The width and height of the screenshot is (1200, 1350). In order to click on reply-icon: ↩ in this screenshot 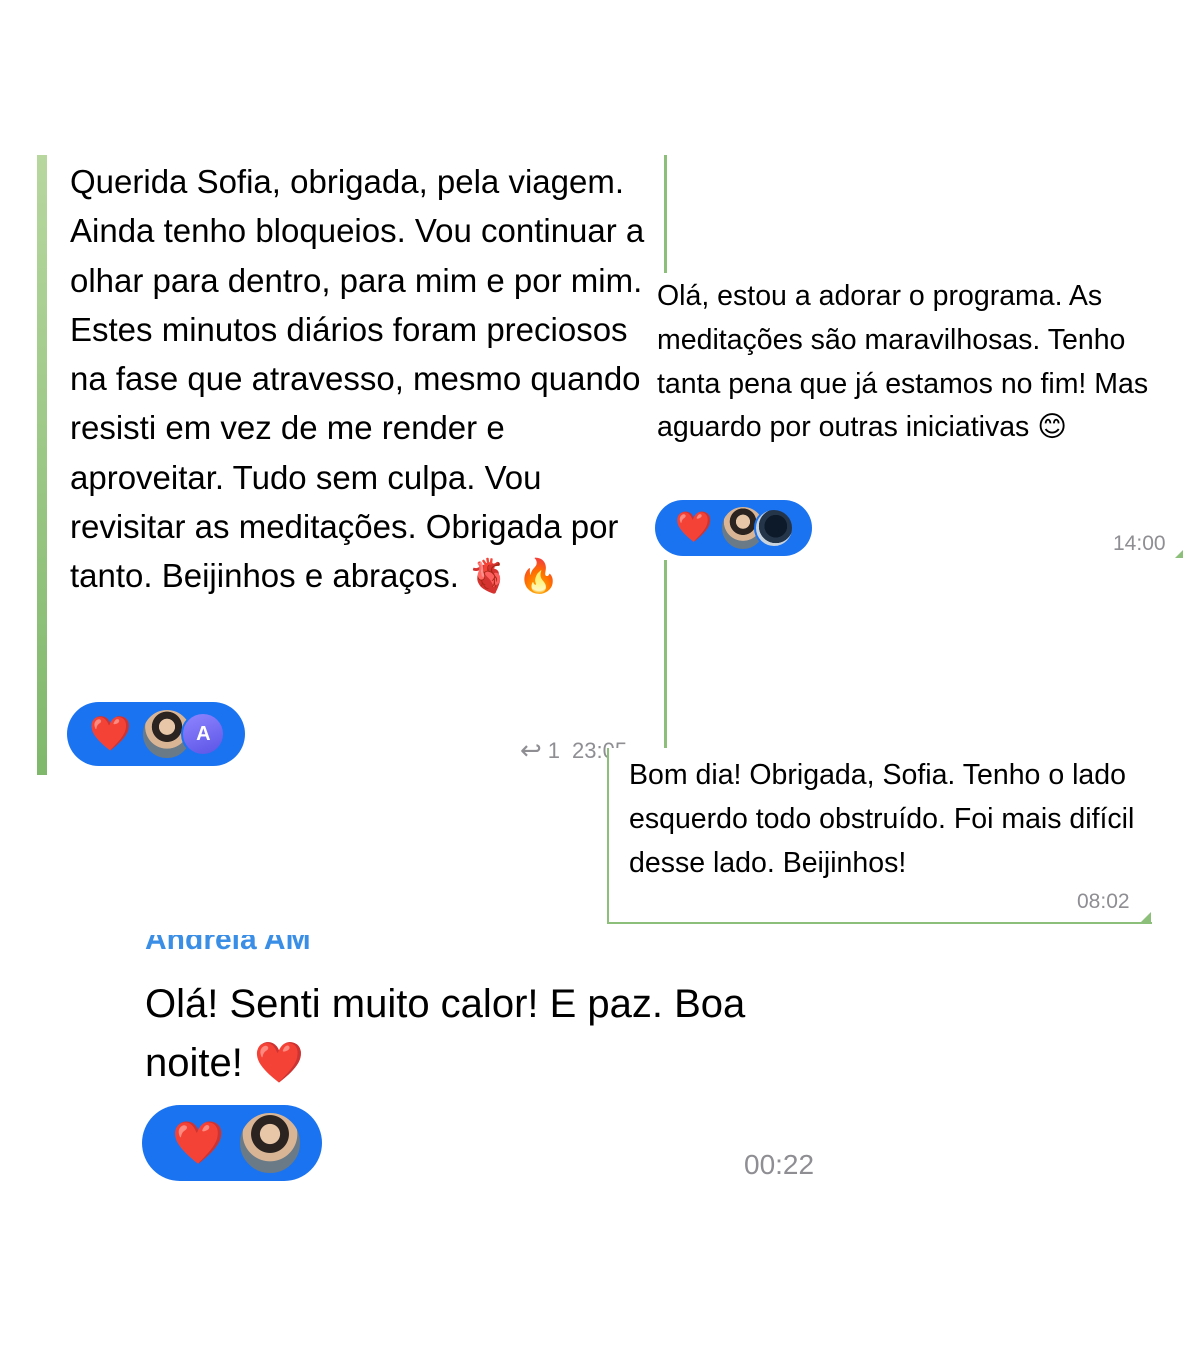, I will do `click(531, 750)`.